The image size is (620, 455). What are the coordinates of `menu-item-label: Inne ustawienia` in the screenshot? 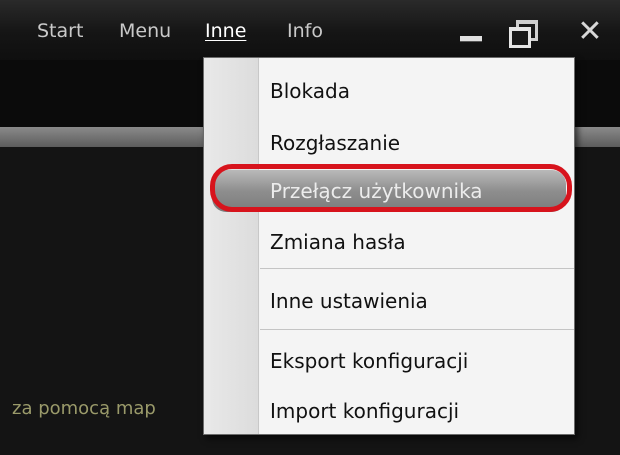 It's located at (349, 301).